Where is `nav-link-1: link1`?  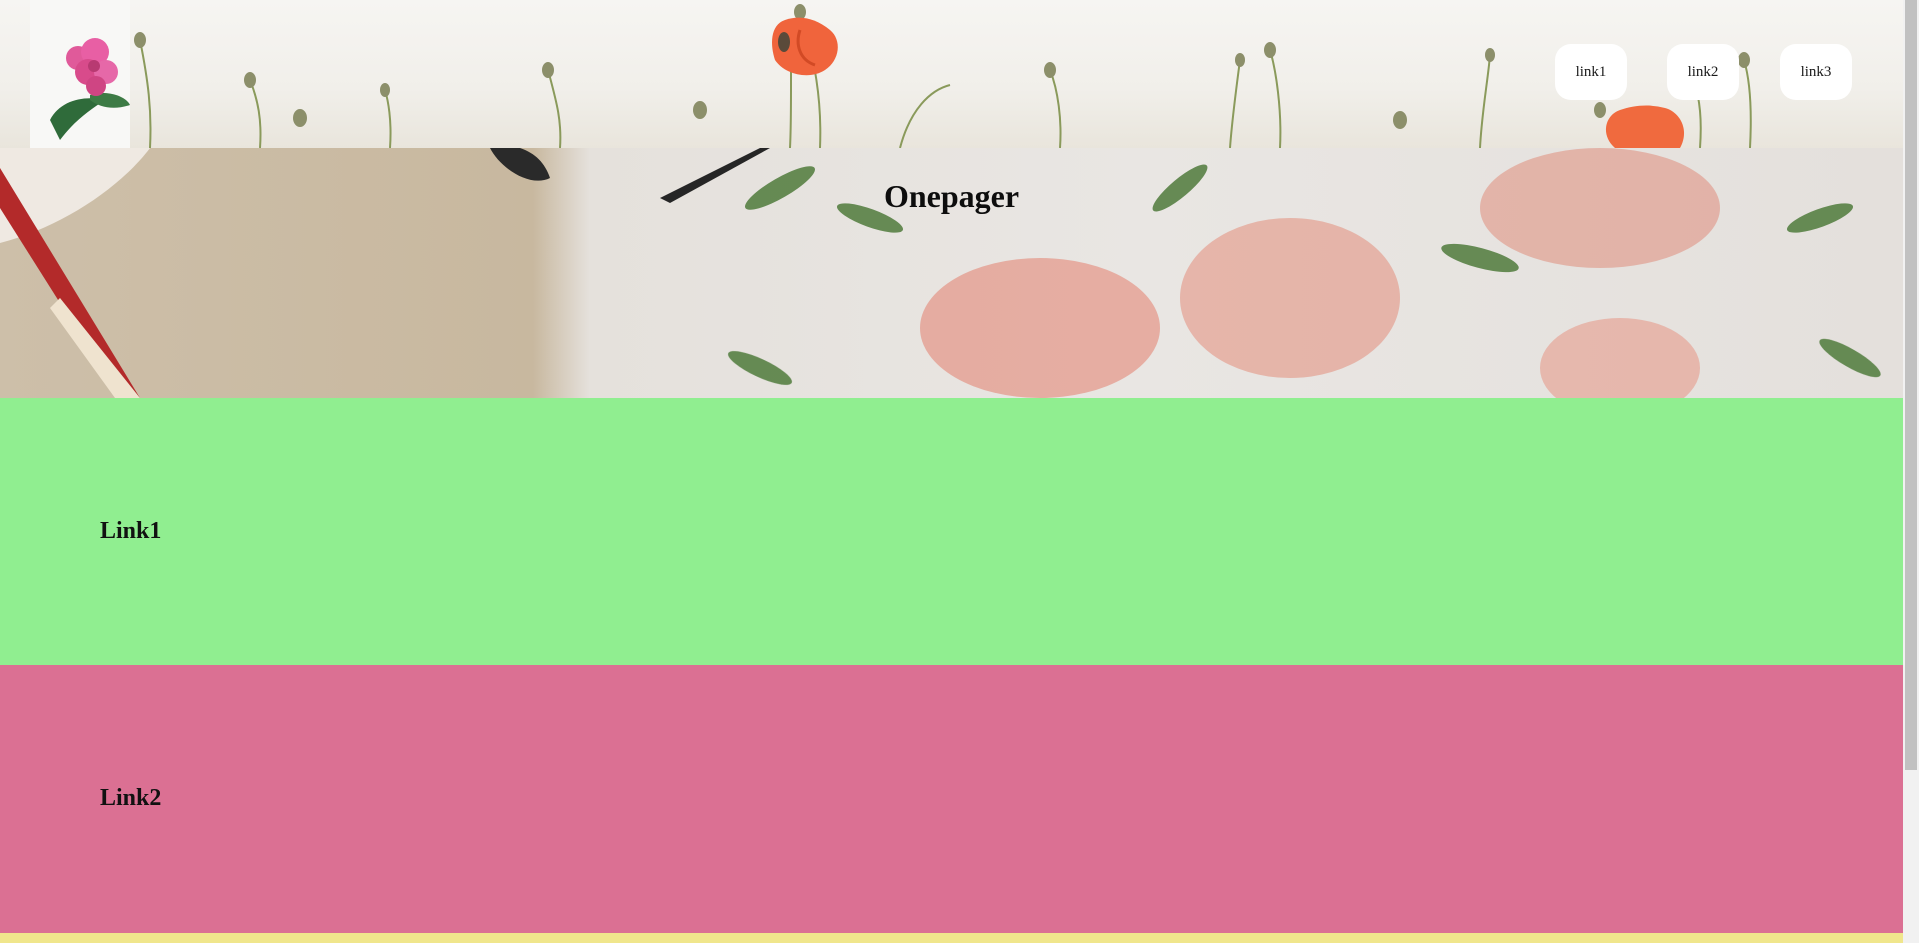 nav-link-1: link1 is located at coordinates (1591, 72).